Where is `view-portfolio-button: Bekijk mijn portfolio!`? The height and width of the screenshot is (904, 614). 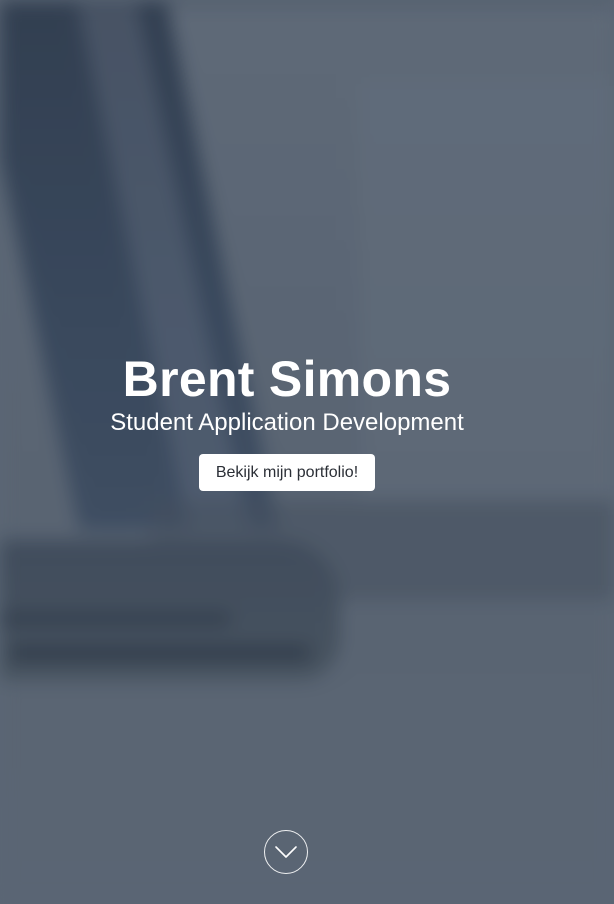
view-portfolio-button: Bekijk mijn portfolio! is located at coordinates (287, 472).